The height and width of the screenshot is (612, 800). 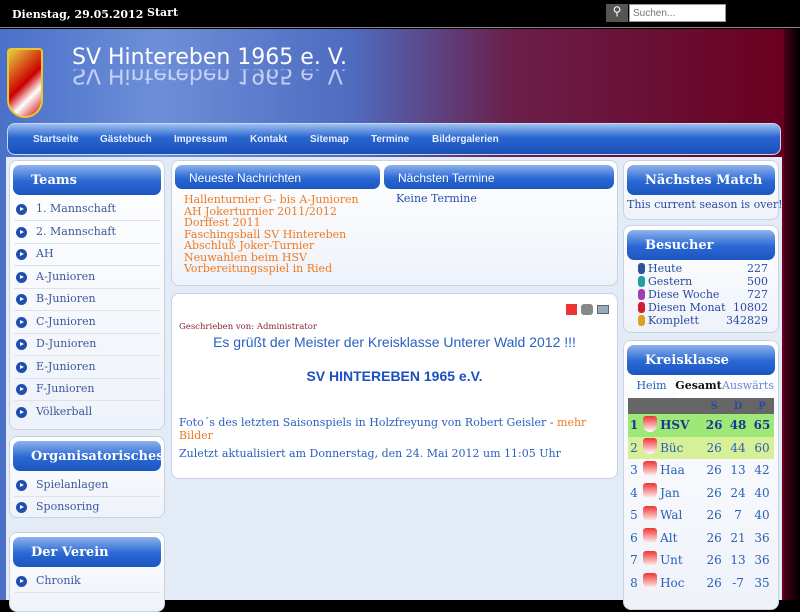 What do you see at coordinates (87, 582) in the screenshot?
I see `verein-item-chronik: Chronik` at bounding box center [87, 582].